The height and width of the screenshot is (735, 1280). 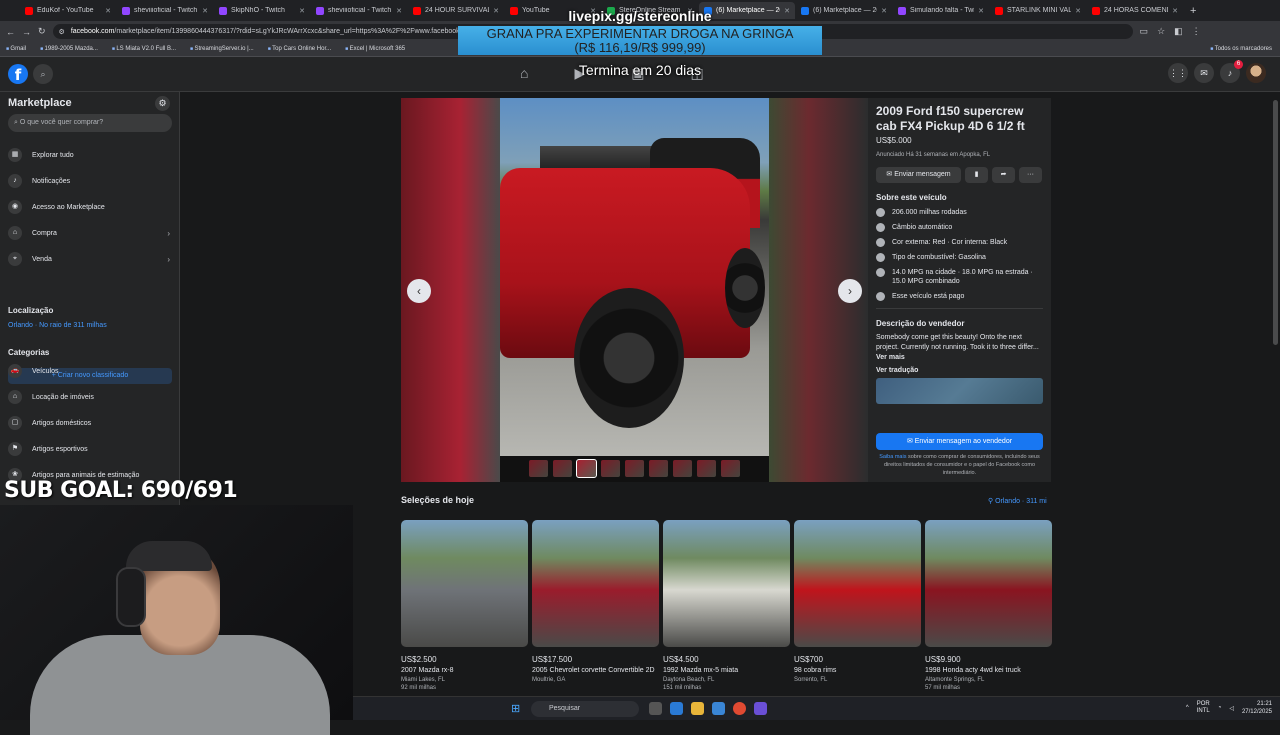 I want to click on share-icon: ➦, so click(x=1003, y=175).